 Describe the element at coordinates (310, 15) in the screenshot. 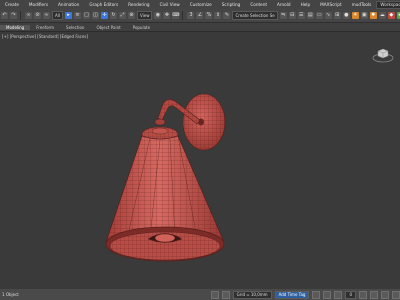

I see `toggle-layer-explorer-icon: ▤` at that location.